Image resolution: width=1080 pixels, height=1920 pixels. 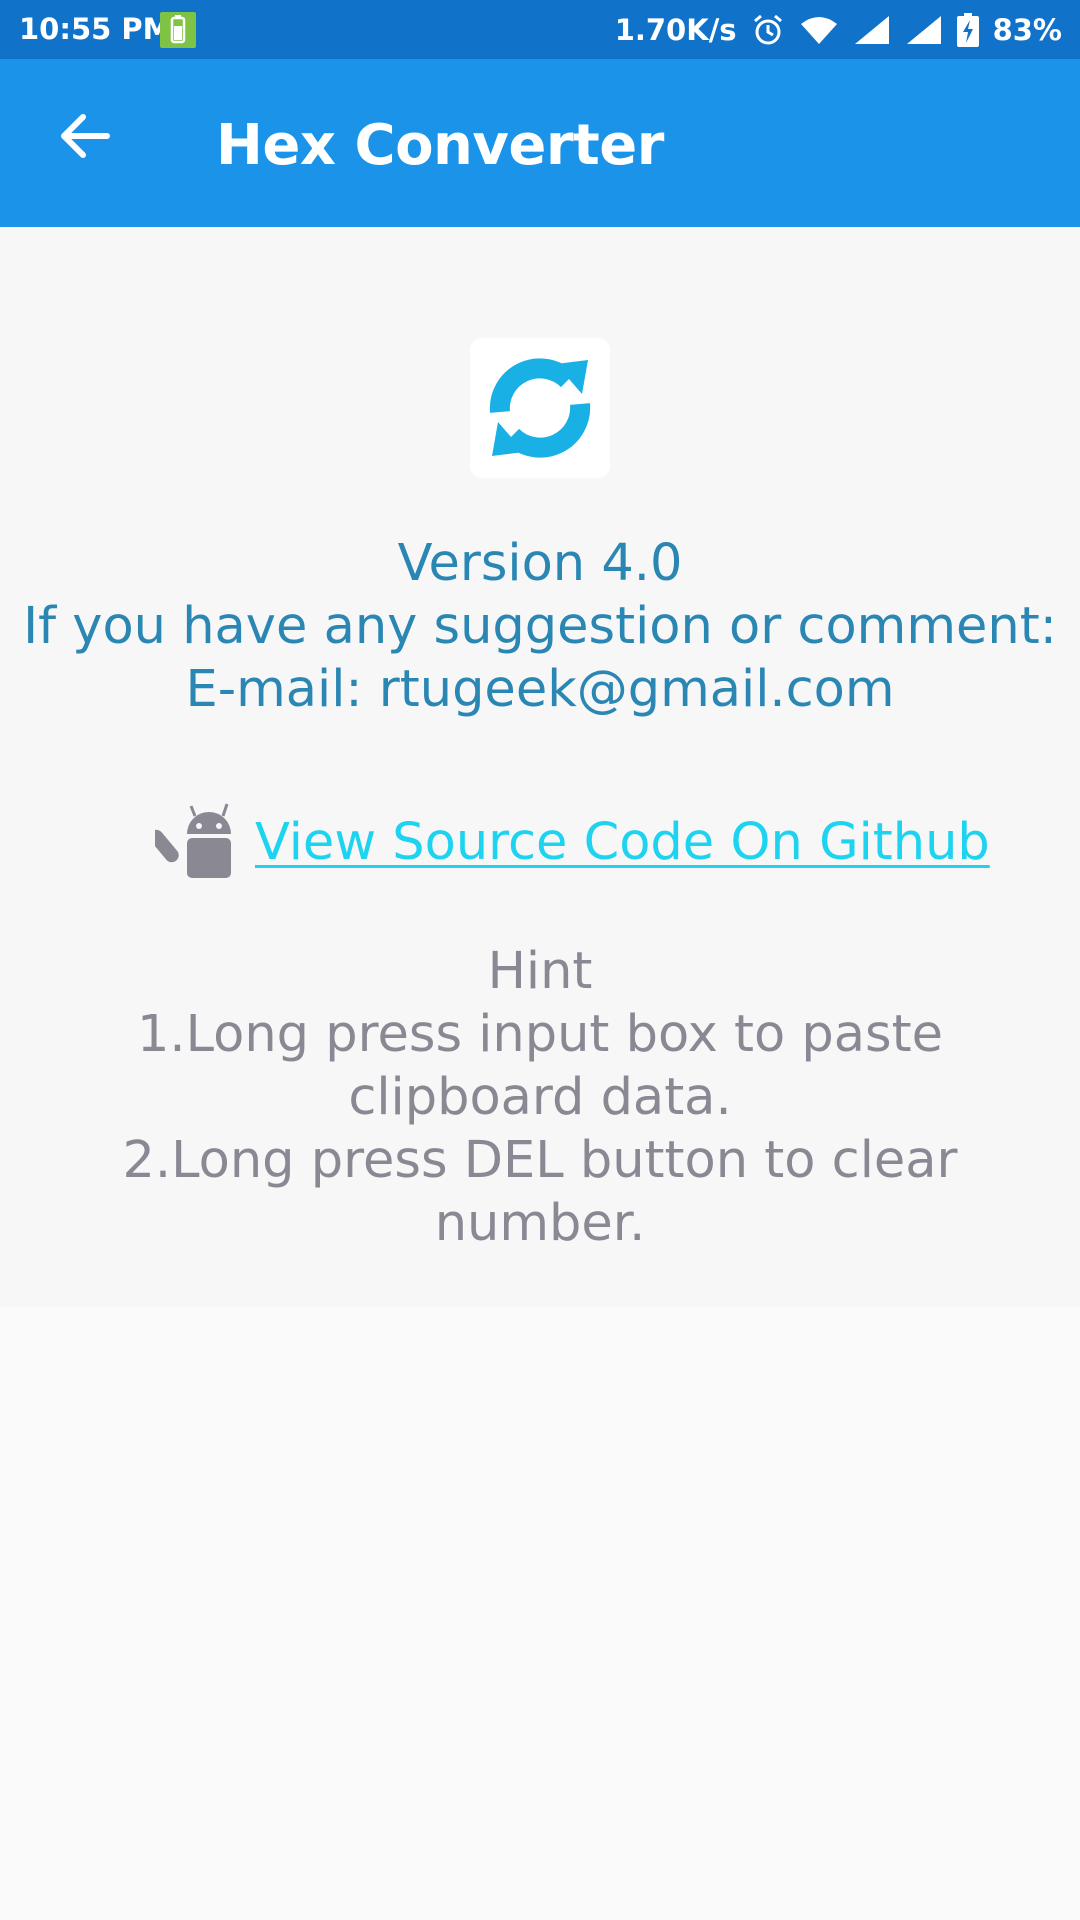 What do you see at coordinates (540, 1160) in the screenshot?
I see `hint-line: 2.Long press DEL button to clear` at bounding box center [540, 1160].